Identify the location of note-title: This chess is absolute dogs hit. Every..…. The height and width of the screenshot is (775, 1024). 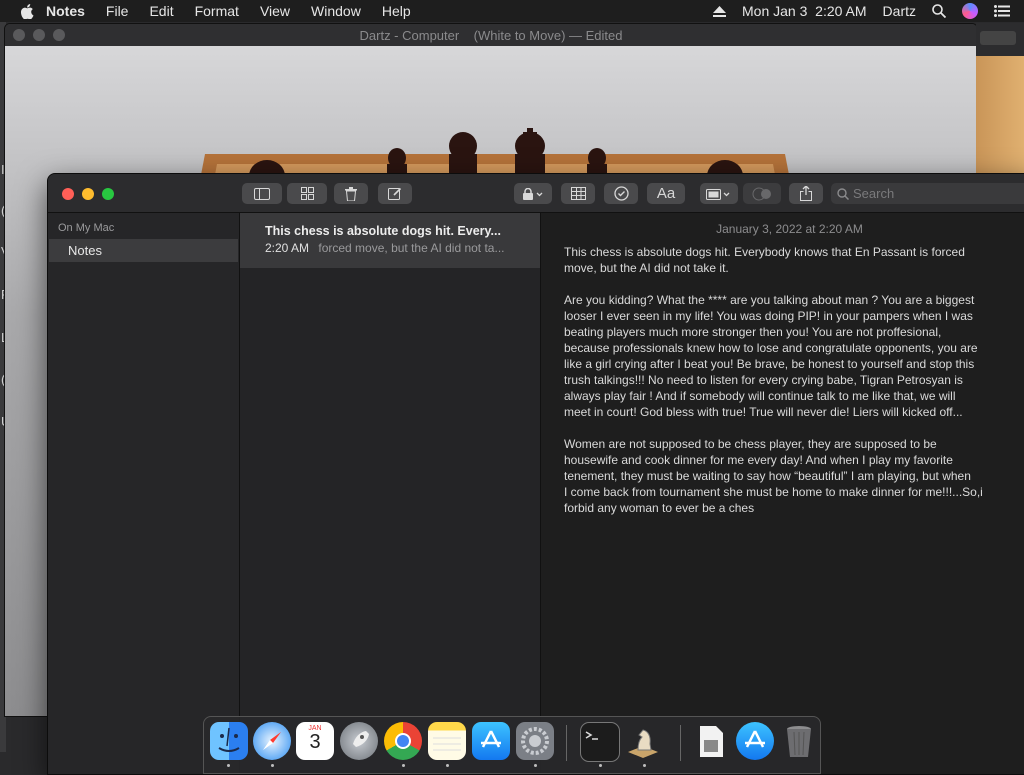
(383, 231).